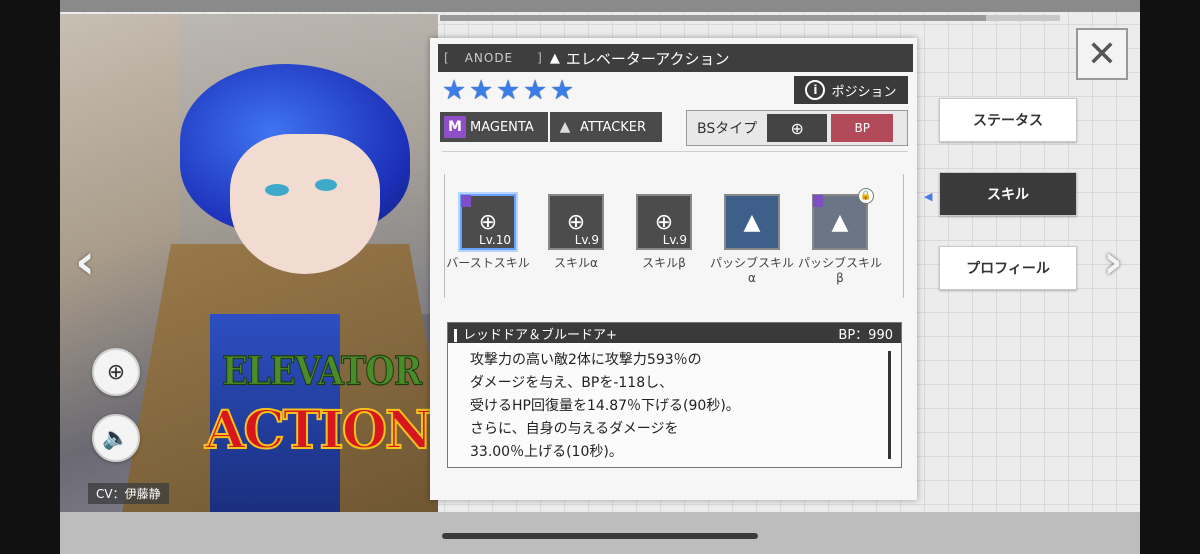 The image size is (1200, 554). I want to click on skill-name: スキルβ, so click(664, 263).